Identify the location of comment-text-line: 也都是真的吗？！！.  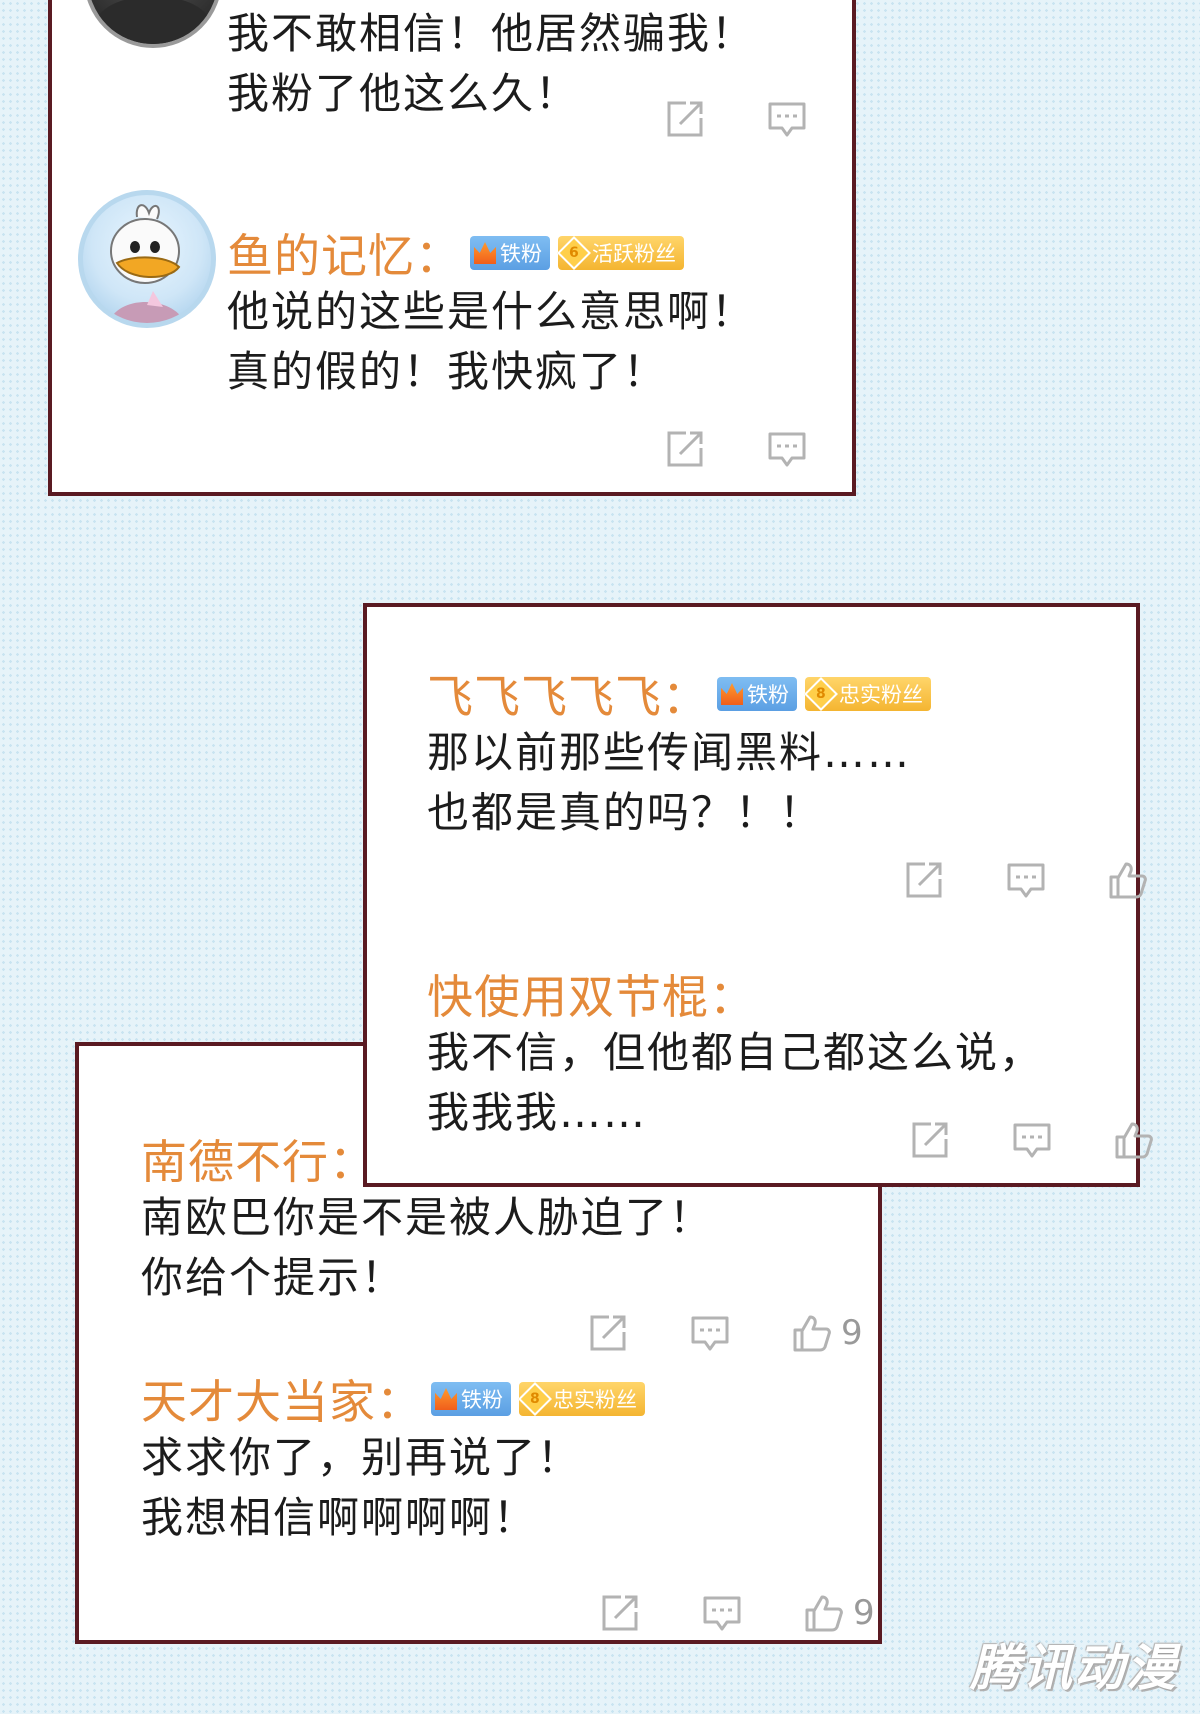
(625, 812).